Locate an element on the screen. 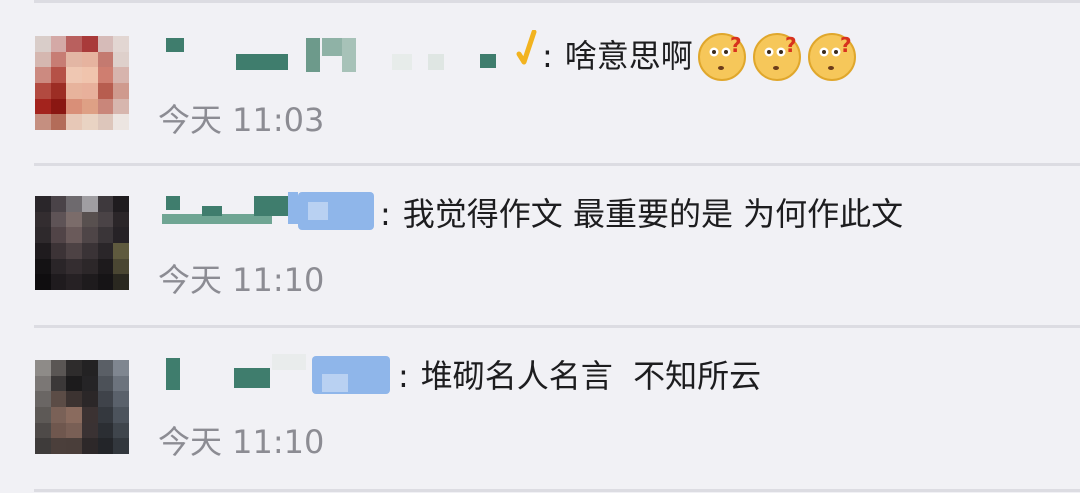 The height and width of the screenshot is (493, 1080). comment-content: : 堆砌名人名言 不知所云 is located at coordinates (579, 376).